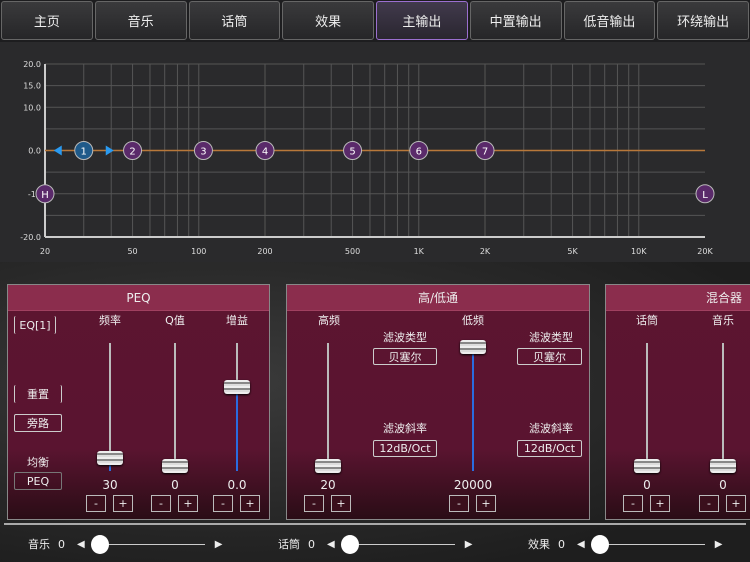 The width and height of the screenshot is (750, 562). Describe the element at coordinates (572, 251) in the screenshot. I see `x-tick-label: 5K` at that location.